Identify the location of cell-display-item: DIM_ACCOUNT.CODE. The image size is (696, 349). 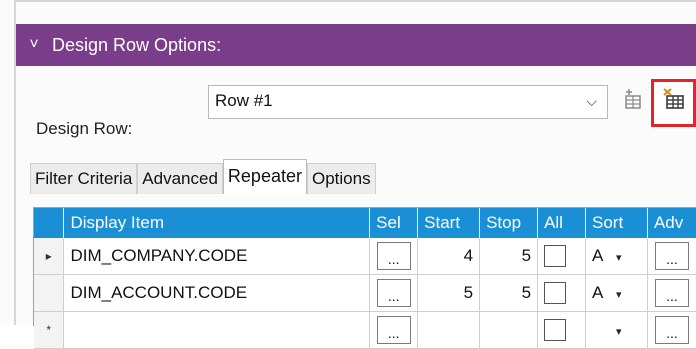
(217, 293).